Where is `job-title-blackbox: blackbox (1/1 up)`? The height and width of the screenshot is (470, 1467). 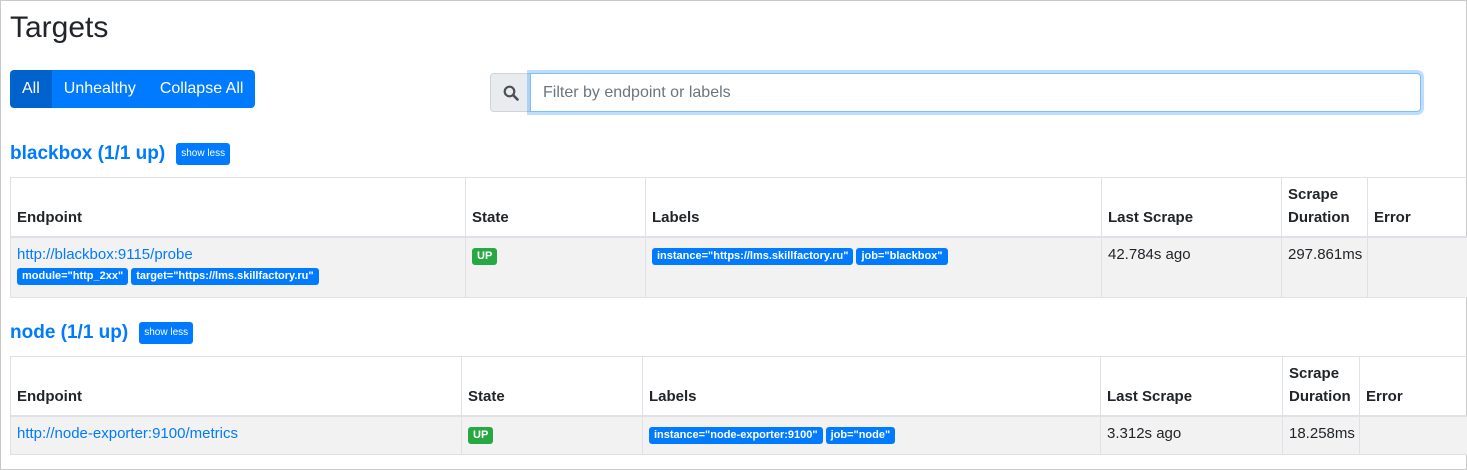 job-title-blackbox: blackbox (1/1 up) is located at coordinates (87, 154).